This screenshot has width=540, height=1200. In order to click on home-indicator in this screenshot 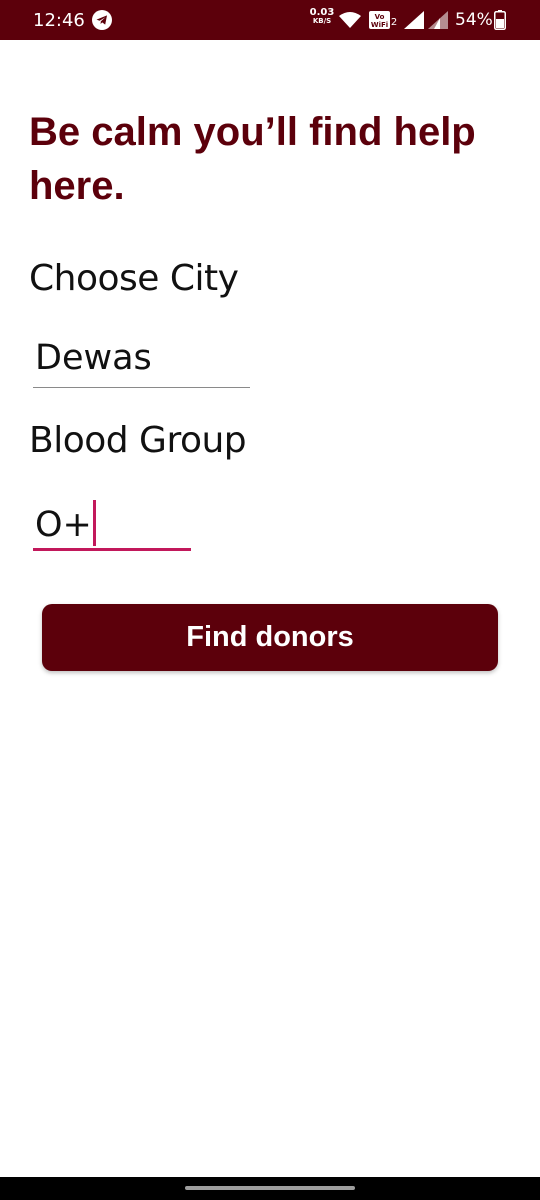, I will do `click(270, 1188)`.